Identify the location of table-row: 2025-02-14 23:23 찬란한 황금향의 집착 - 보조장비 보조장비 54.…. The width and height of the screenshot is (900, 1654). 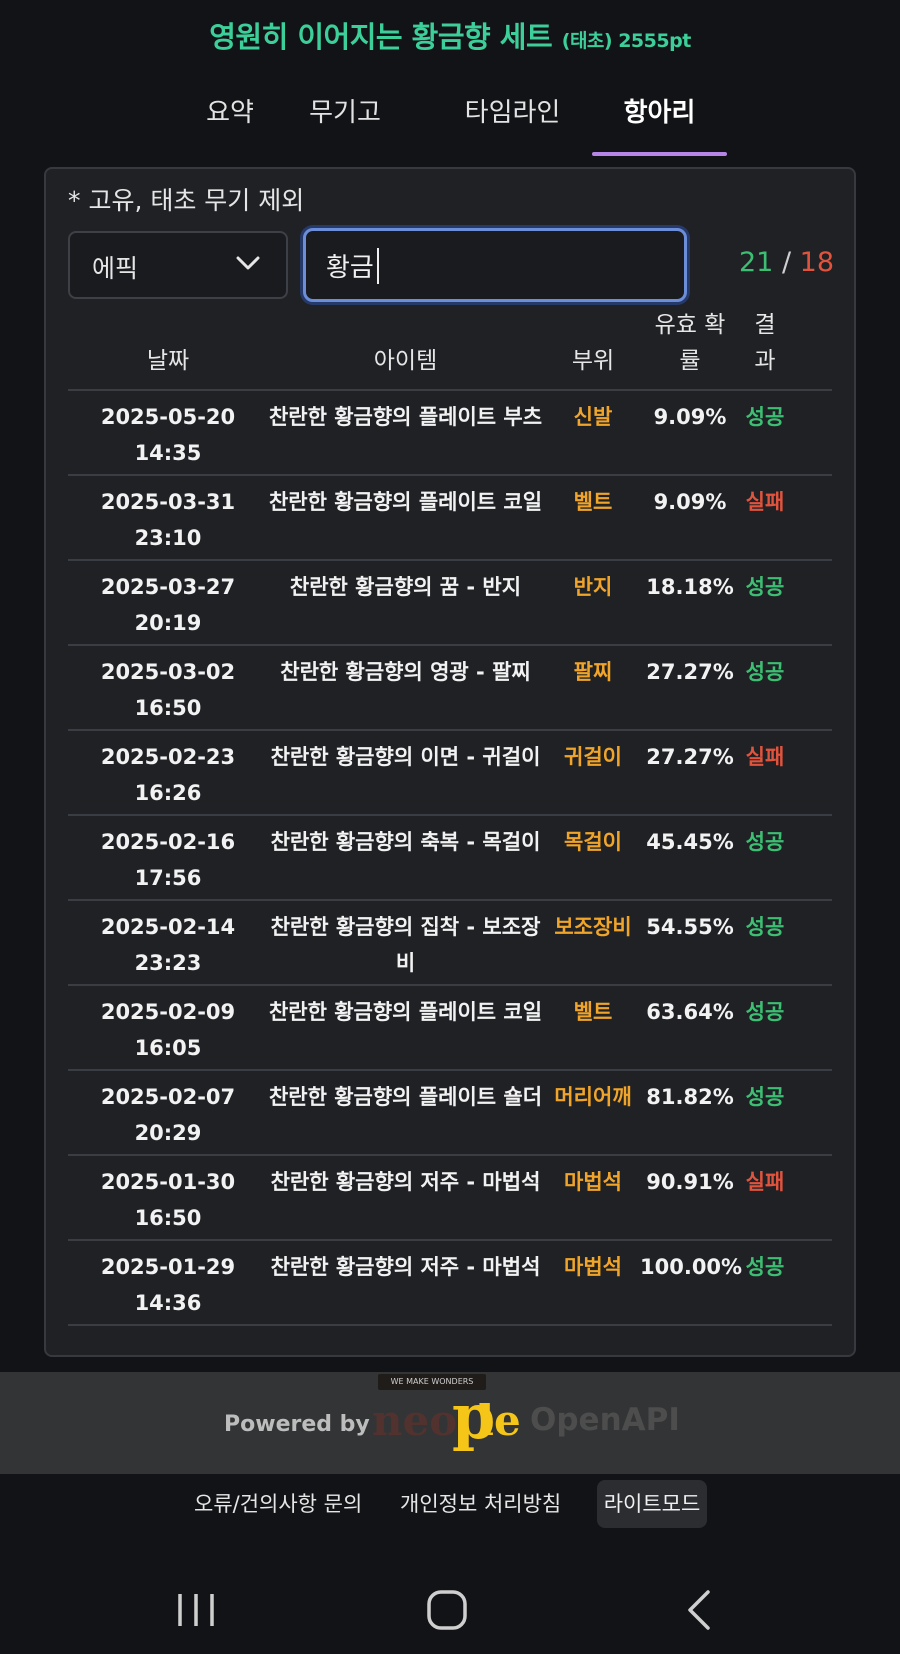
(450, 943).